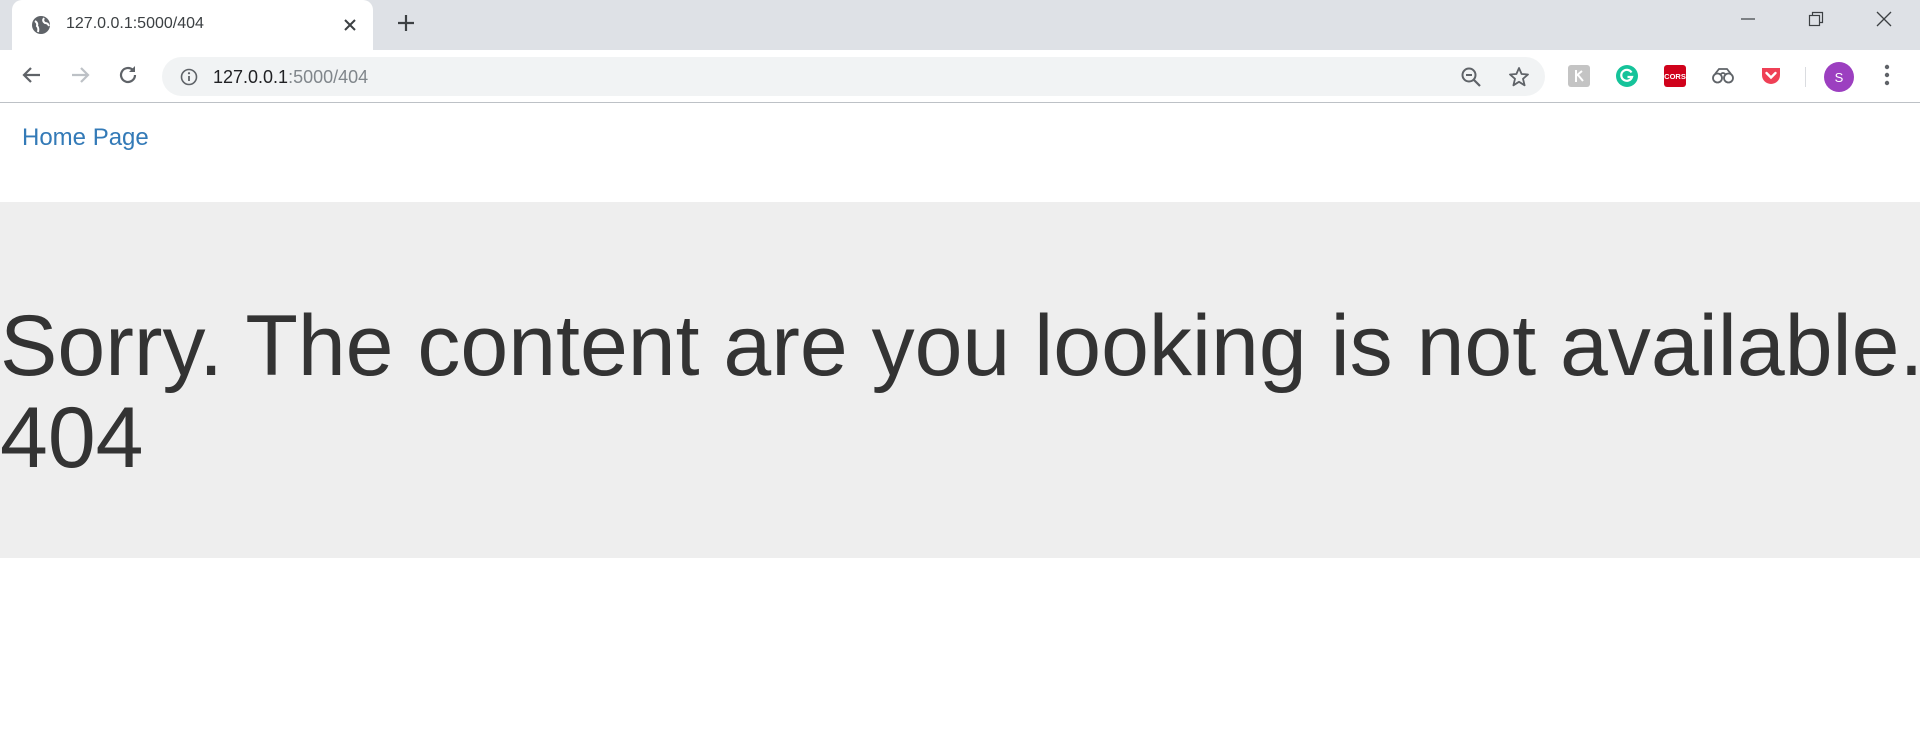 This screenshot has height=746, width=1920. I want to click on address-bar: 127.0.0.1:5000/404, so click(853, 76).